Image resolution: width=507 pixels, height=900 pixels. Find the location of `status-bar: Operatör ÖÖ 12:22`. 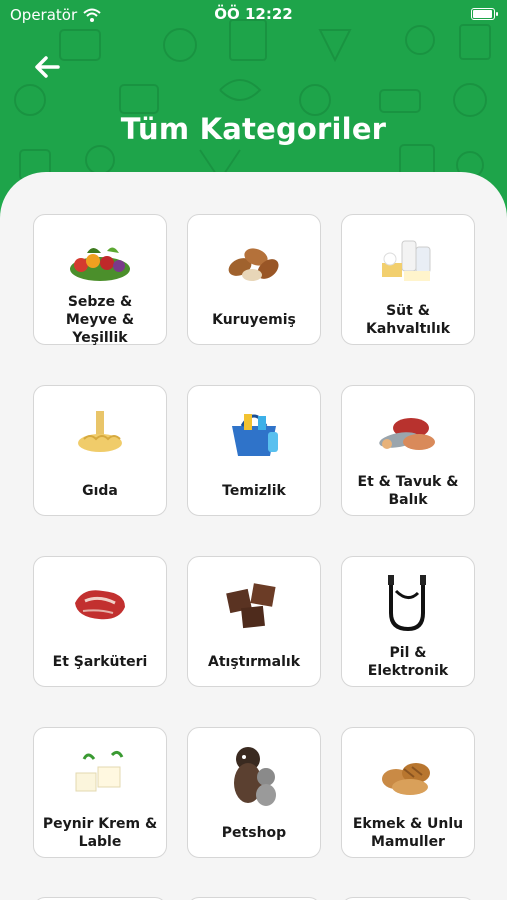

status-bar: Operatör ÖÖ 12:22 is located at coordinates (253, 15).